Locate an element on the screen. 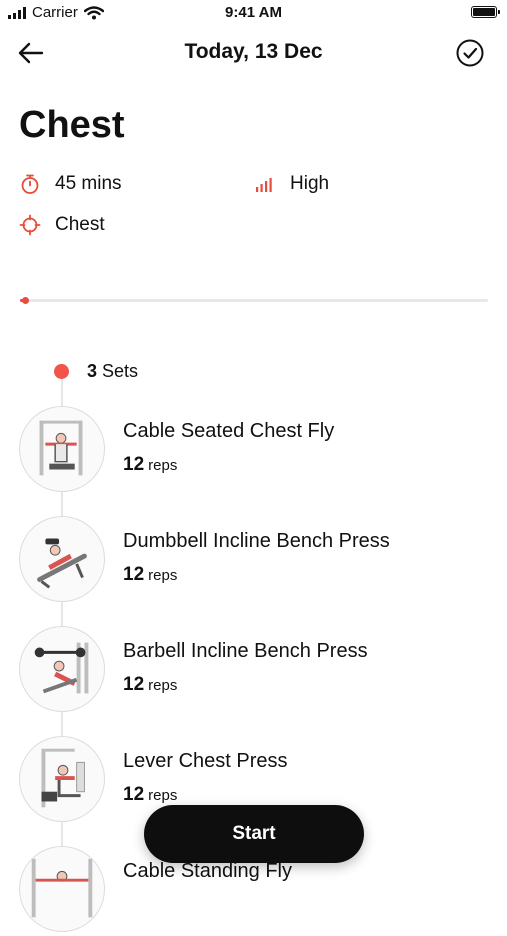 Image resolution: width=507 pixels, height=936 pixels. workout-progress-bar is located at coordinates (254, 300).